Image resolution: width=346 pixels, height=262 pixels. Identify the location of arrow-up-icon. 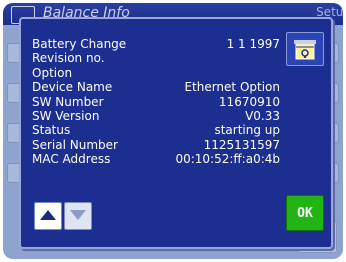
(48, 215).